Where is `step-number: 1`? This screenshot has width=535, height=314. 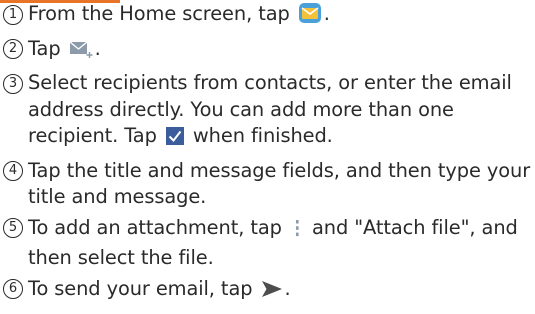
step-number: 1 is located at coordinates (13, 14).